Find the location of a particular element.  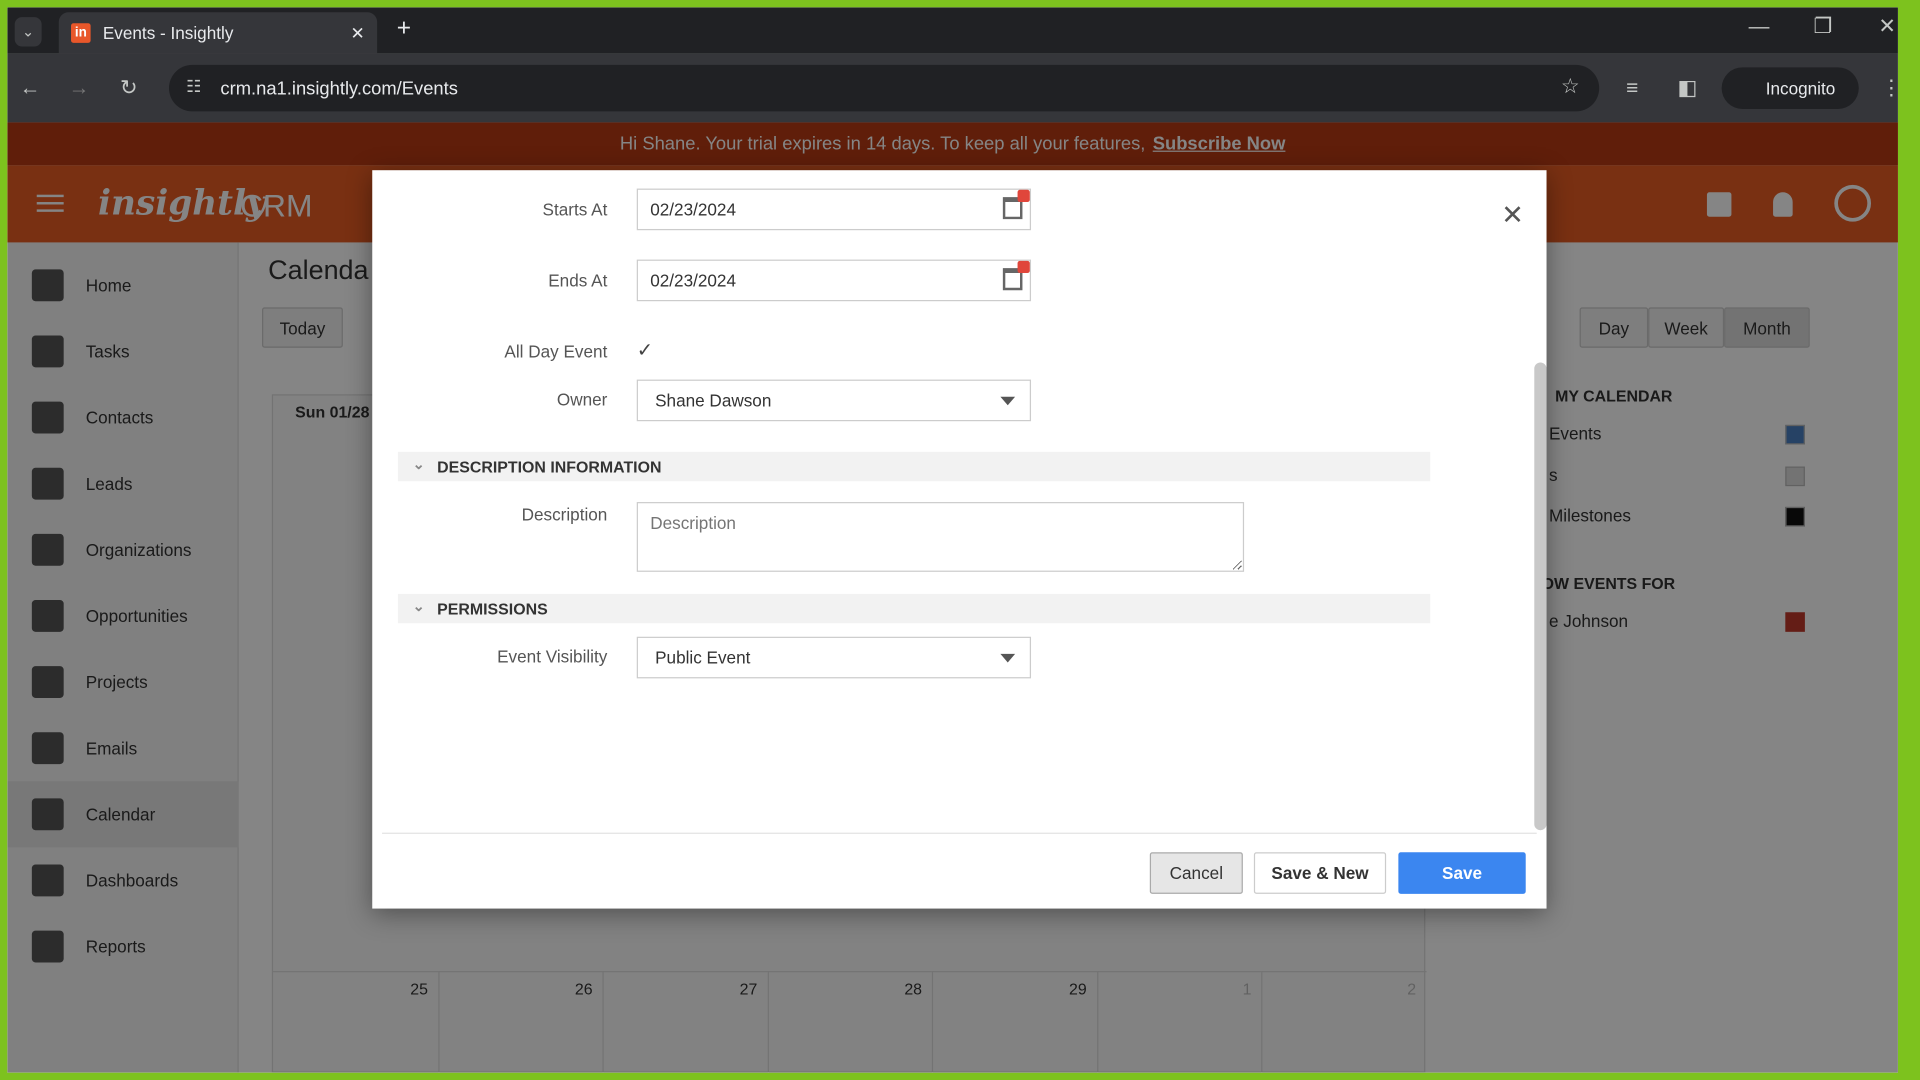

minimize-icon: — is located at coordinates (1759, 27).